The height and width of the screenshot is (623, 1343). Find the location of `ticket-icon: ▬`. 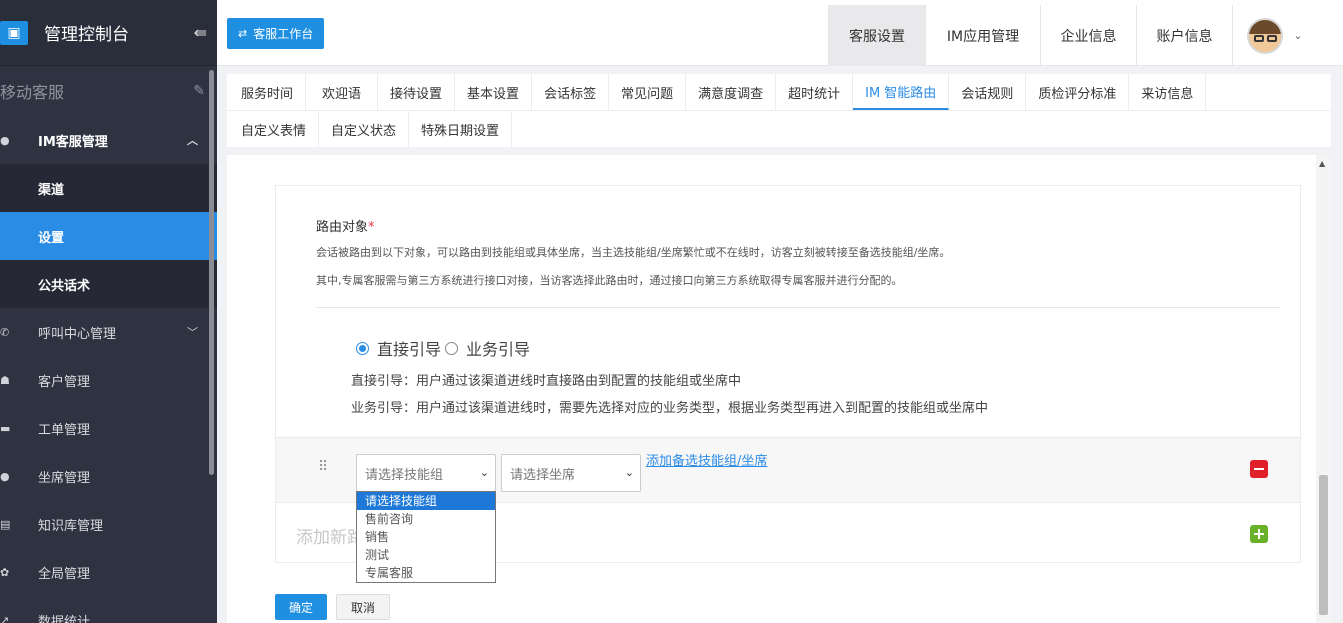

ticket-icon: ▬ is located at coordinates (5, 428).